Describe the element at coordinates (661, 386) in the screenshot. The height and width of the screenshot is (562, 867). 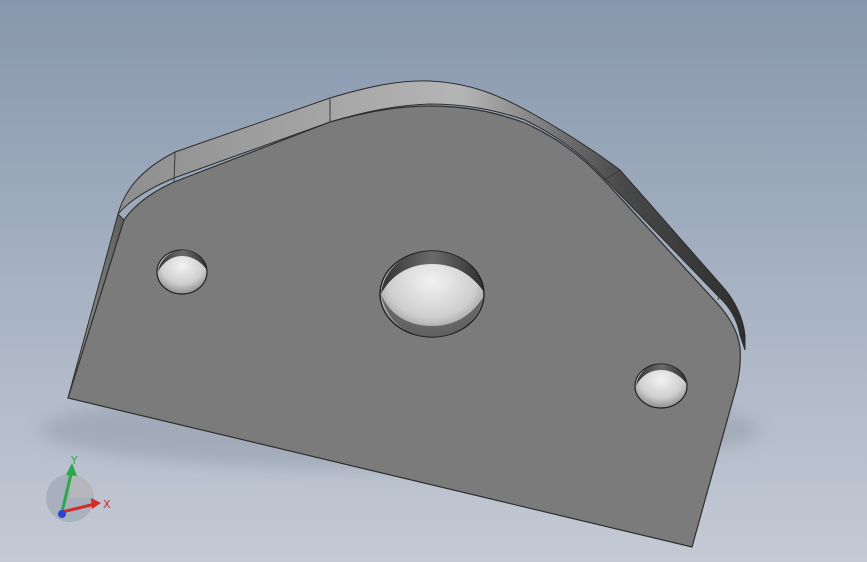
I see `hole-right` at that location.